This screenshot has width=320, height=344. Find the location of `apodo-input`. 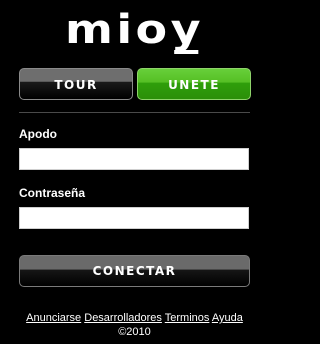

apodo-input is located at coordinates (134, 159).